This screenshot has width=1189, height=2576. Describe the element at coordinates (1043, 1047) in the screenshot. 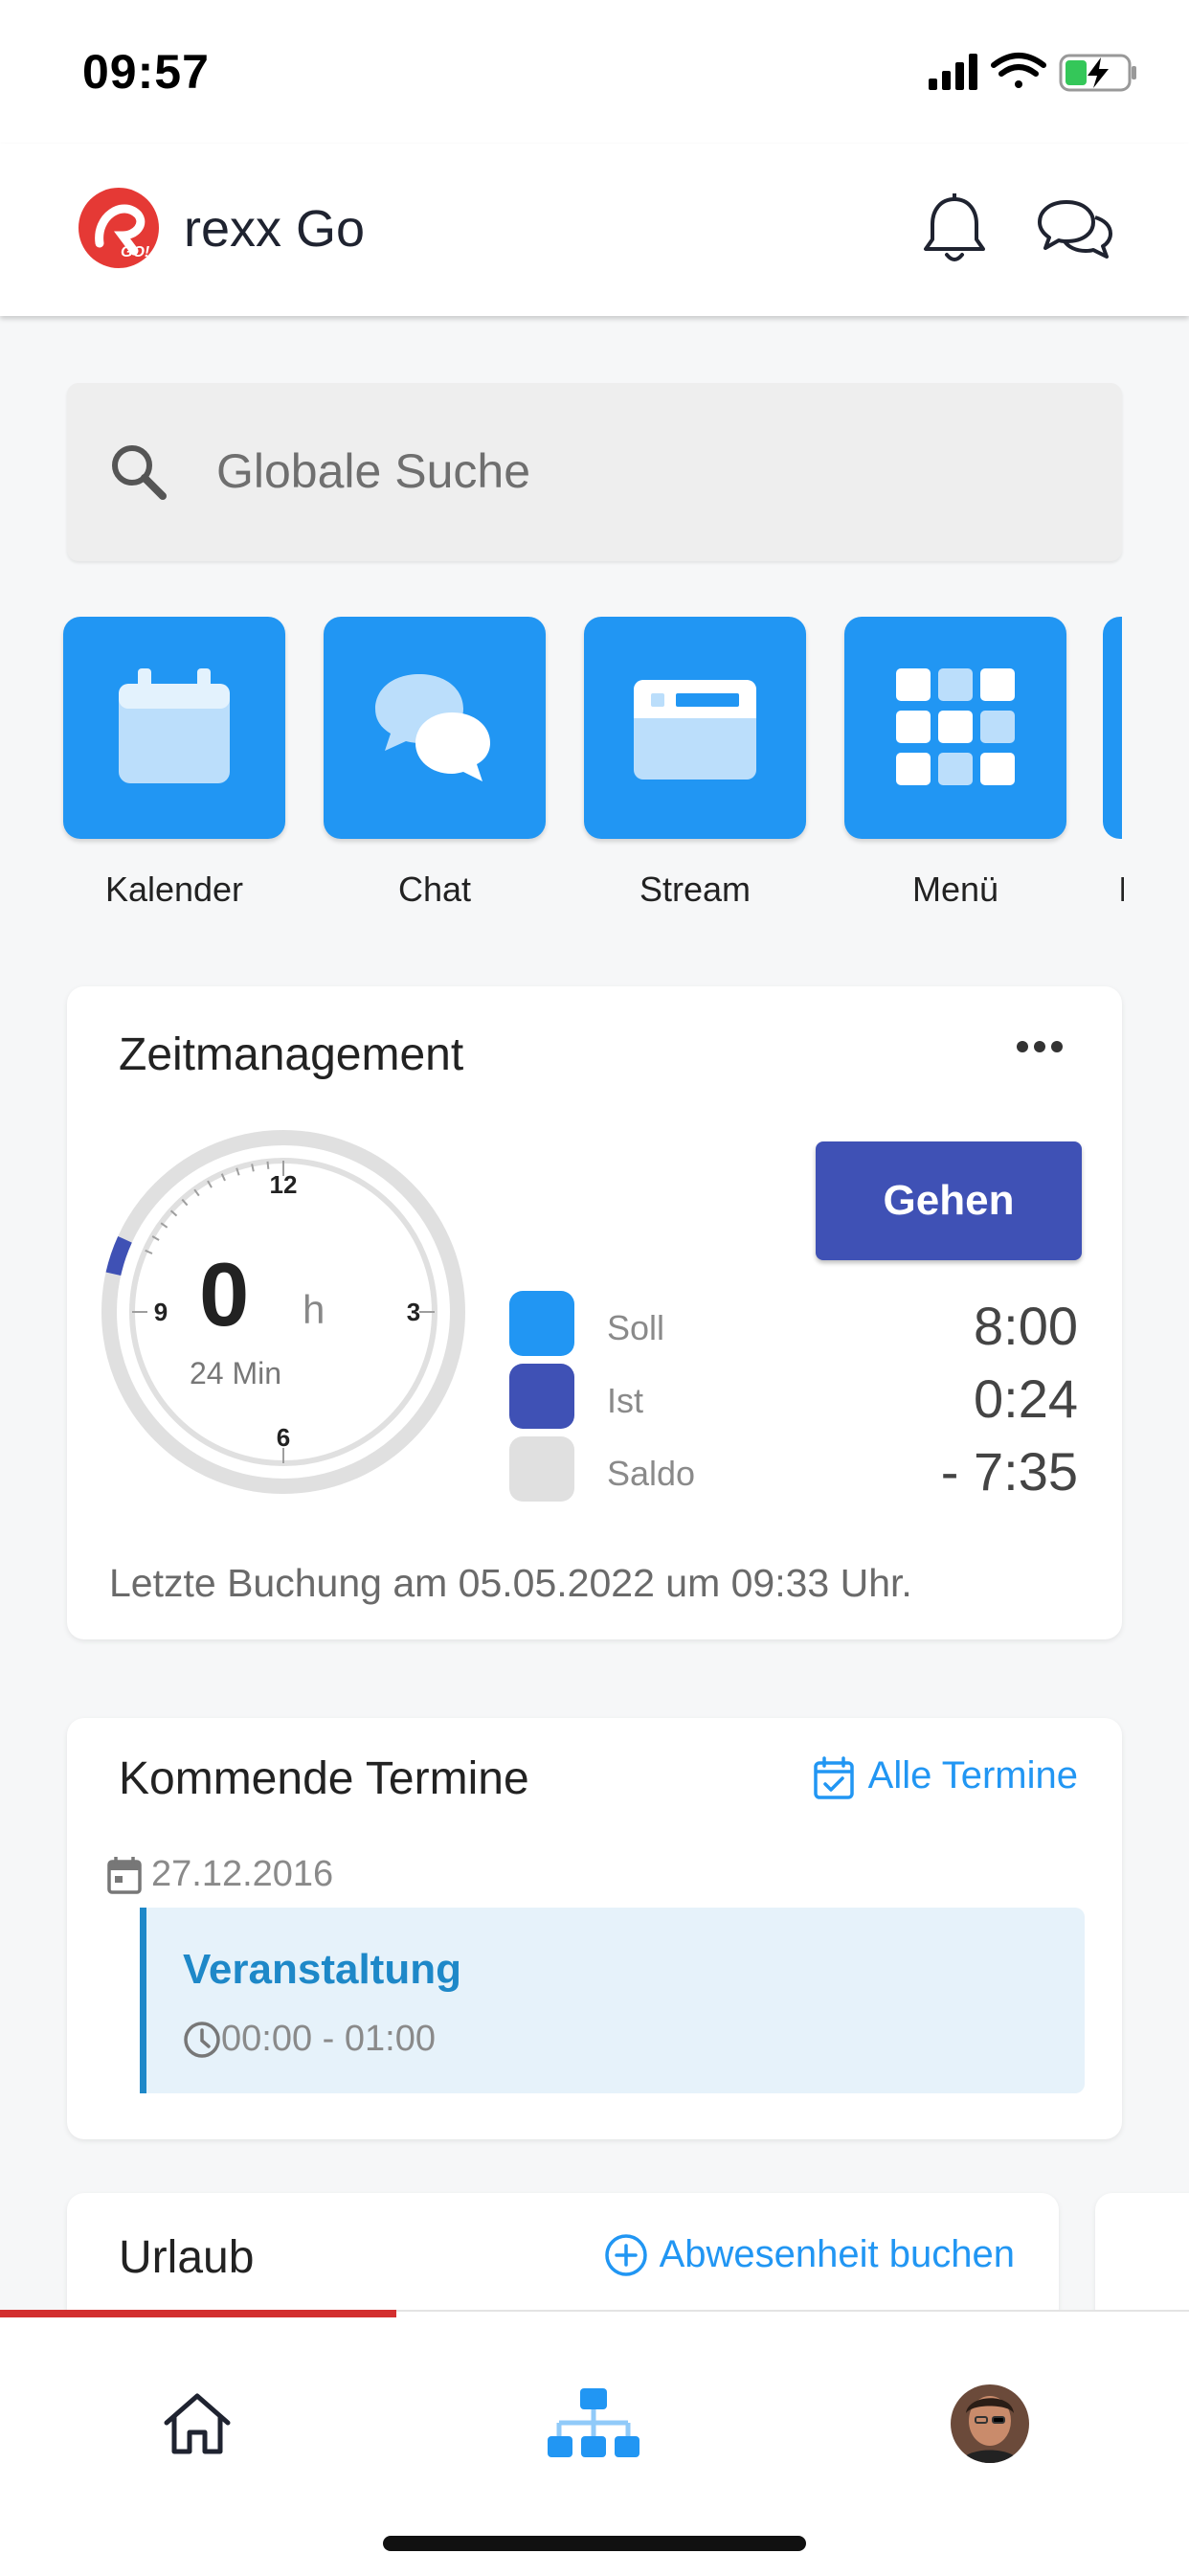

I see `more-options-icon` at that location.